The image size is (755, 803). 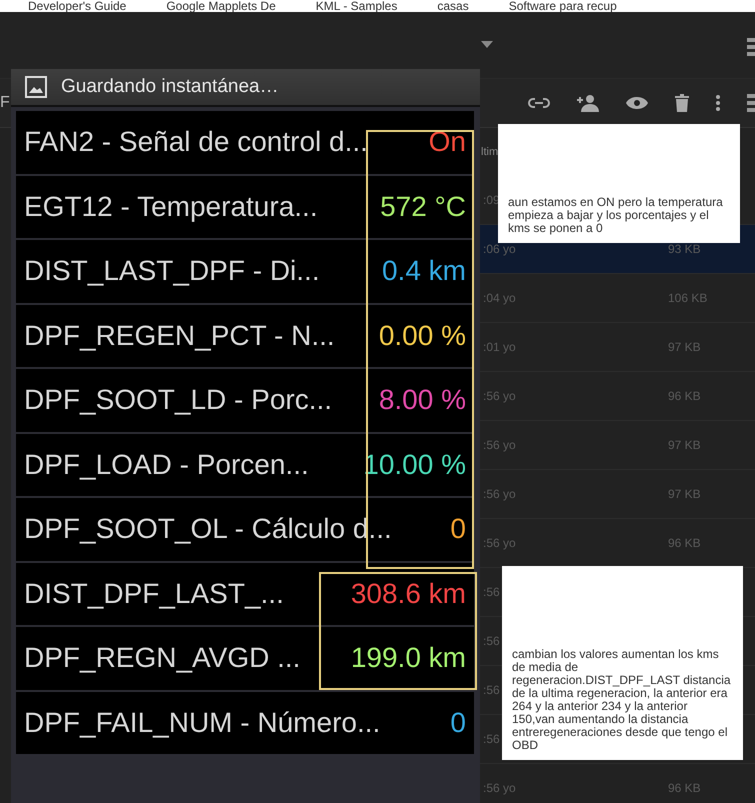 I want to click on comment-tooltip: cambian los valores aumentan los kms de media de regeneracion.DIST_DPF_LAST distancia de la ultima regeneracion, la anterior era 264 y la anterior 234 y la anterior 150,van aumentando la distancia entreregeneraciones desde que tengo el OBD, so click(x=622, y=663).